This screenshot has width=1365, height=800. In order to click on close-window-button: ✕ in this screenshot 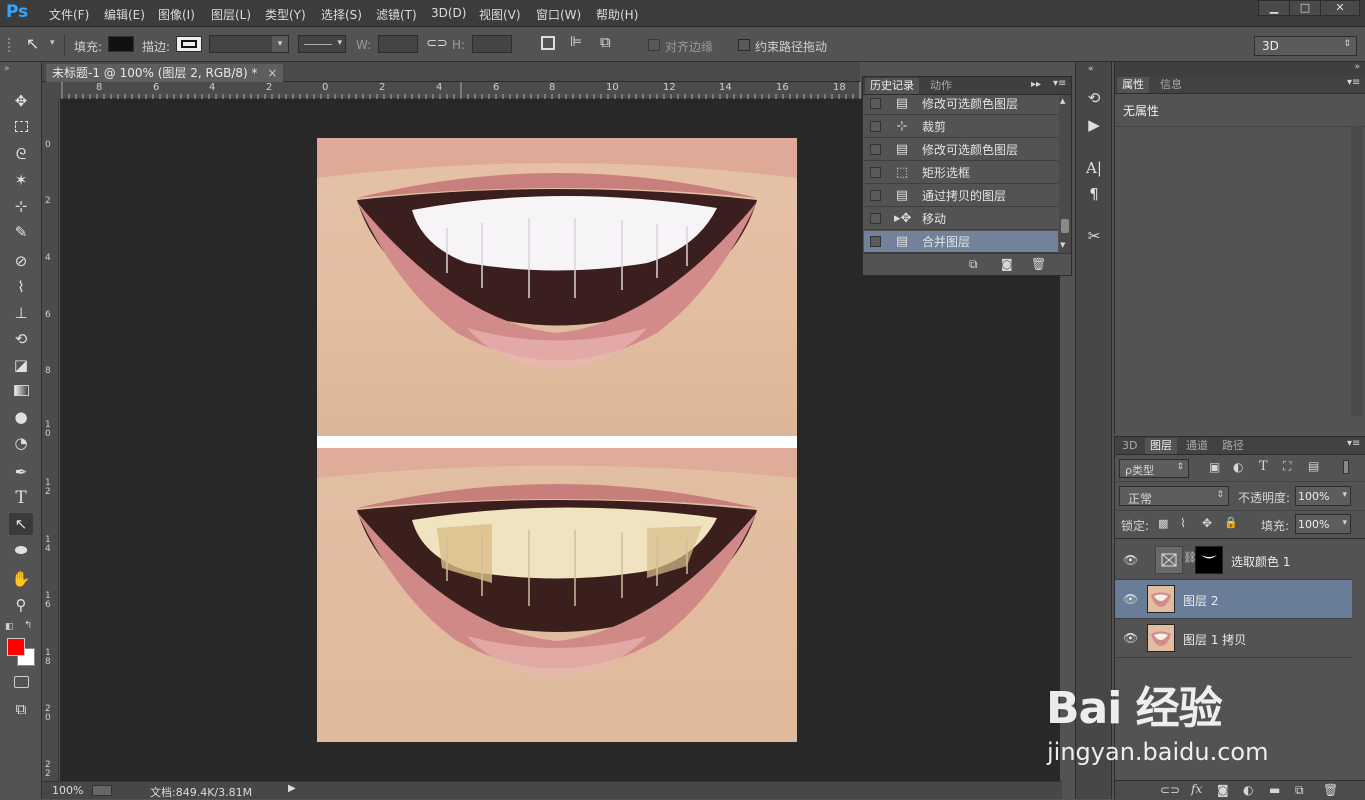, I will do `click(1340, 8)`.